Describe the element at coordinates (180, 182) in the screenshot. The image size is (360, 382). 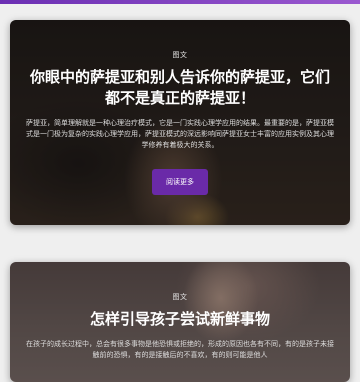
I see `read-more-button: 阅读更多` at that location.